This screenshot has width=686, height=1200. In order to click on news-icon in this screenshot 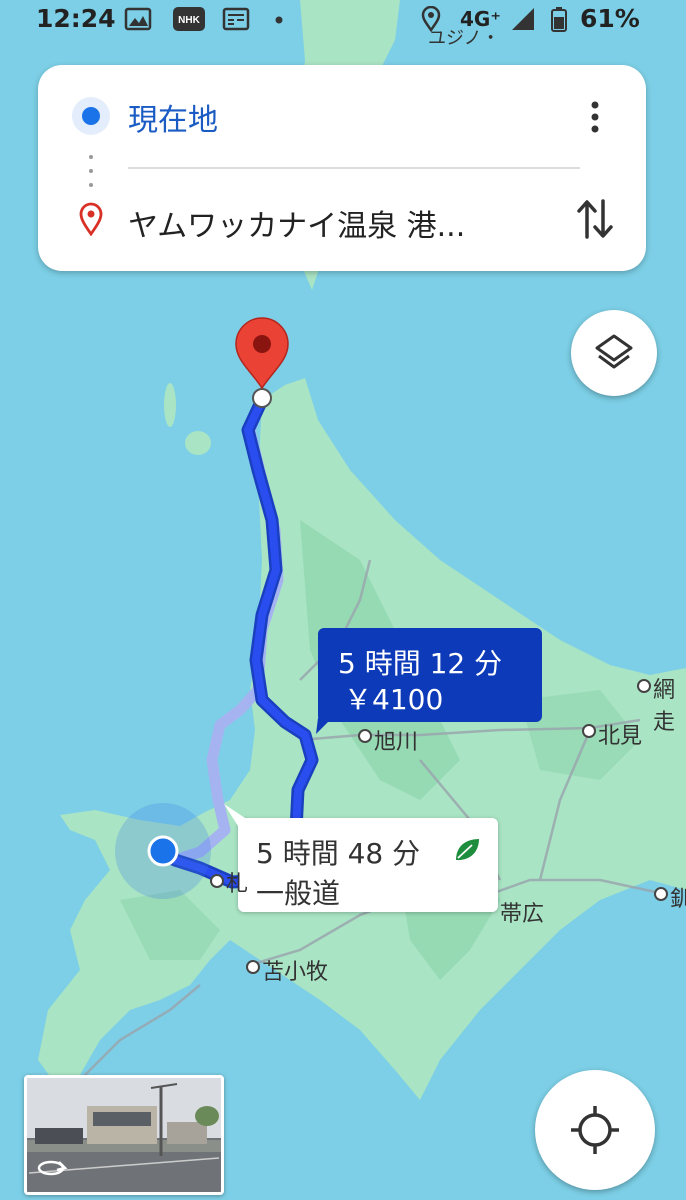, I will do `click(236, 19)`.